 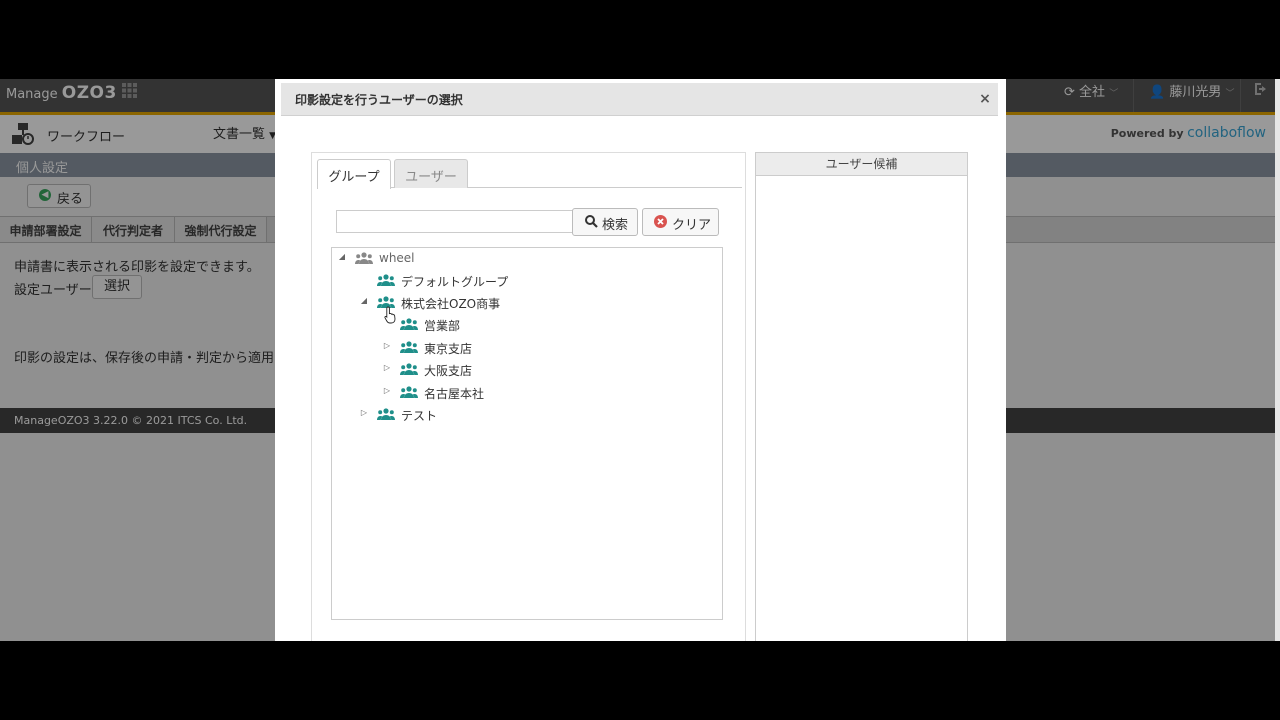 I want to click on tree-node-label: 名古屋本社, so click(x=454, y=394).